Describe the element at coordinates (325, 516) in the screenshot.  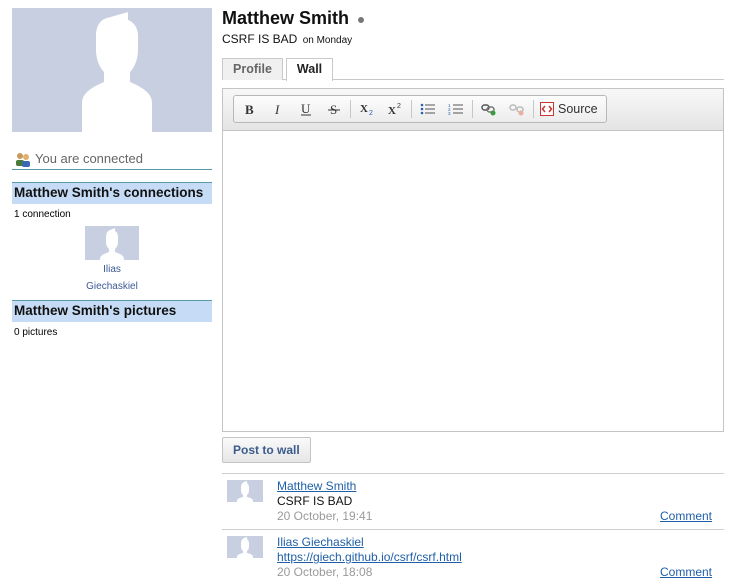
I see `post-date: 20 October, 19:41` at that location.